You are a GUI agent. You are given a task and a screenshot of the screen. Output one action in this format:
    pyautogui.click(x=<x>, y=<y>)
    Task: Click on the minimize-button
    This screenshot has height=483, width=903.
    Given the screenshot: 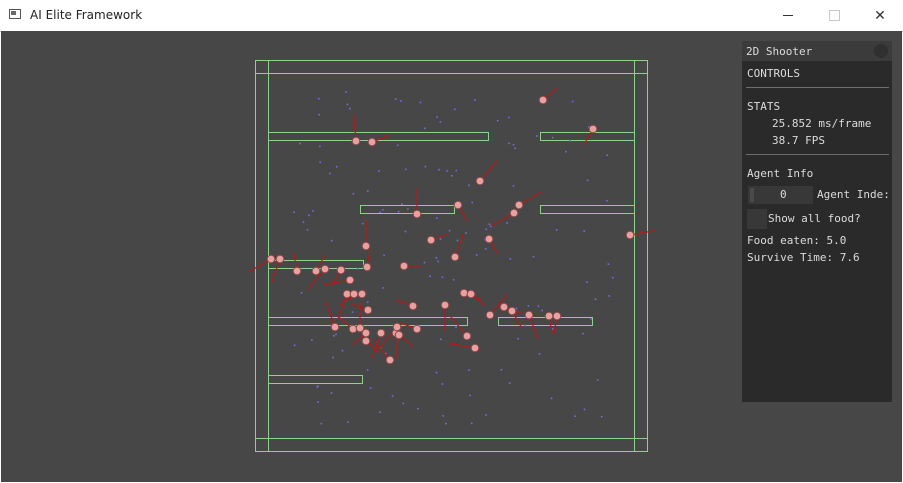 What is the action you would take?
    pyautogui.click(x=788, y=15)
    